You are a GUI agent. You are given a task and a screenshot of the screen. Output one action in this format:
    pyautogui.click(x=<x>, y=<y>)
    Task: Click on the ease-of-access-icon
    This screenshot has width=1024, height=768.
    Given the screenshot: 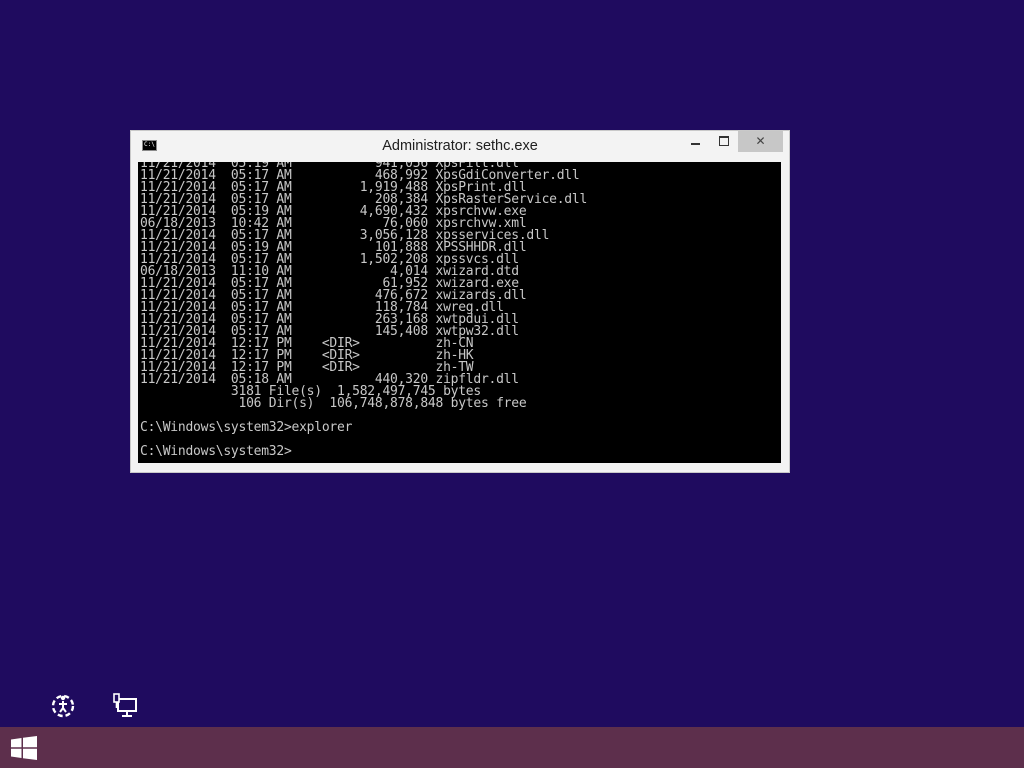 What is the action you would take?
    pyautogui.click(x=63, y=706)
    